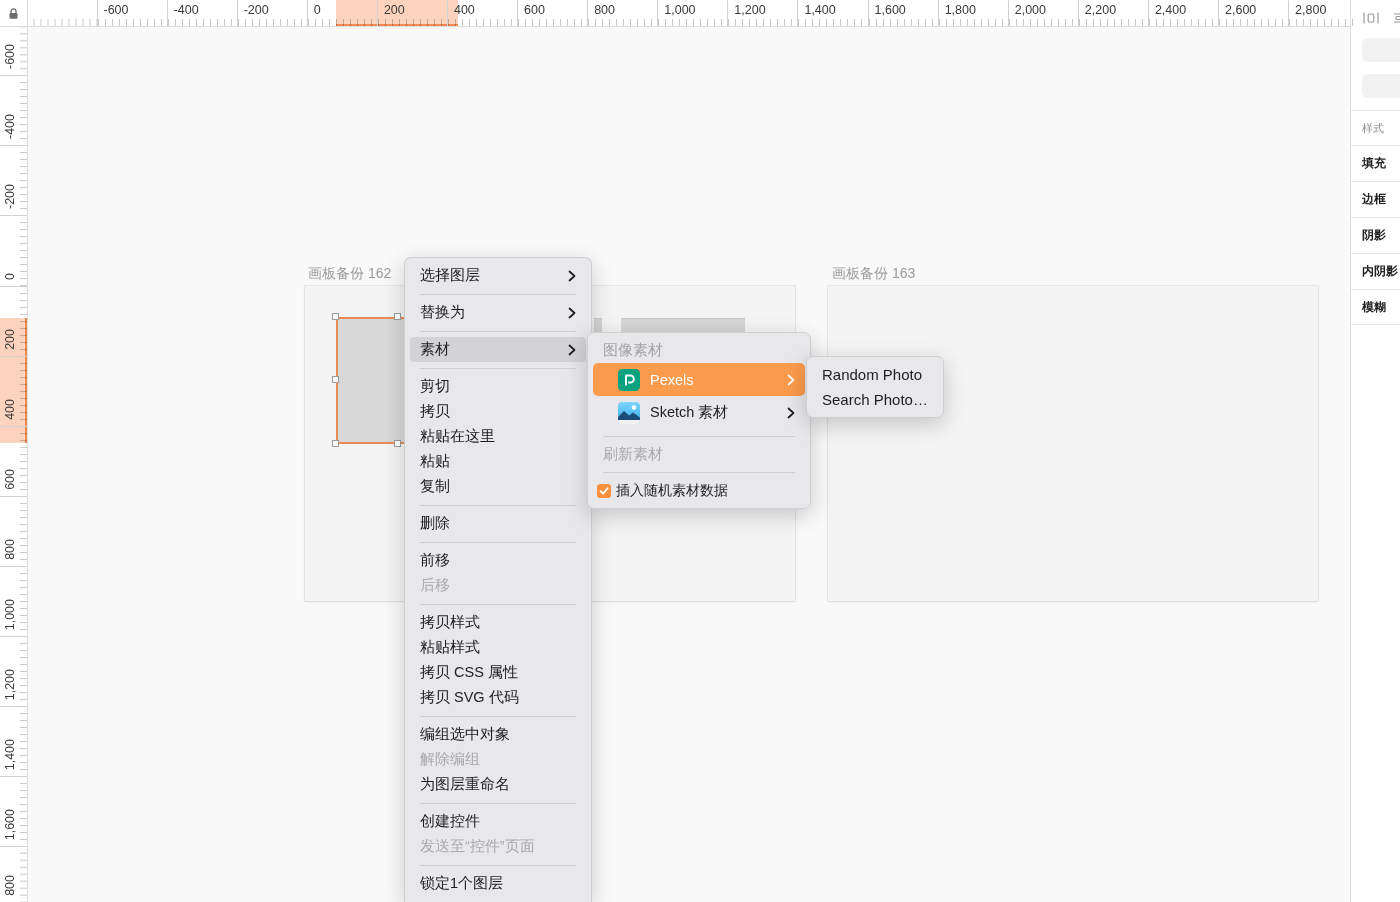 Image resolution: width=1400 pixels, height=902 pixels. I want to click on selected-rectangle, so click(370, 380).